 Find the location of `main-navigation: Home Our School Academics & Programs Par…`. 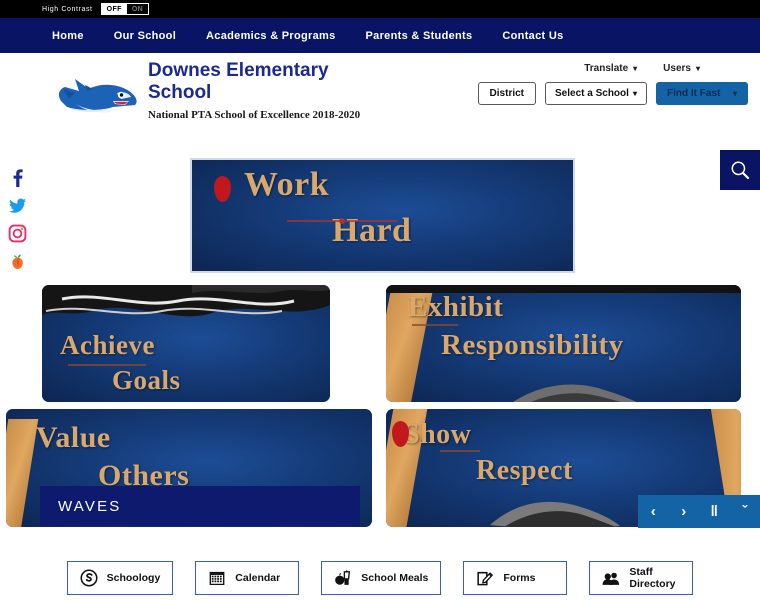

main-navigation: Home Our School Academics & Programs Par… is located at coordinates (380, 35).